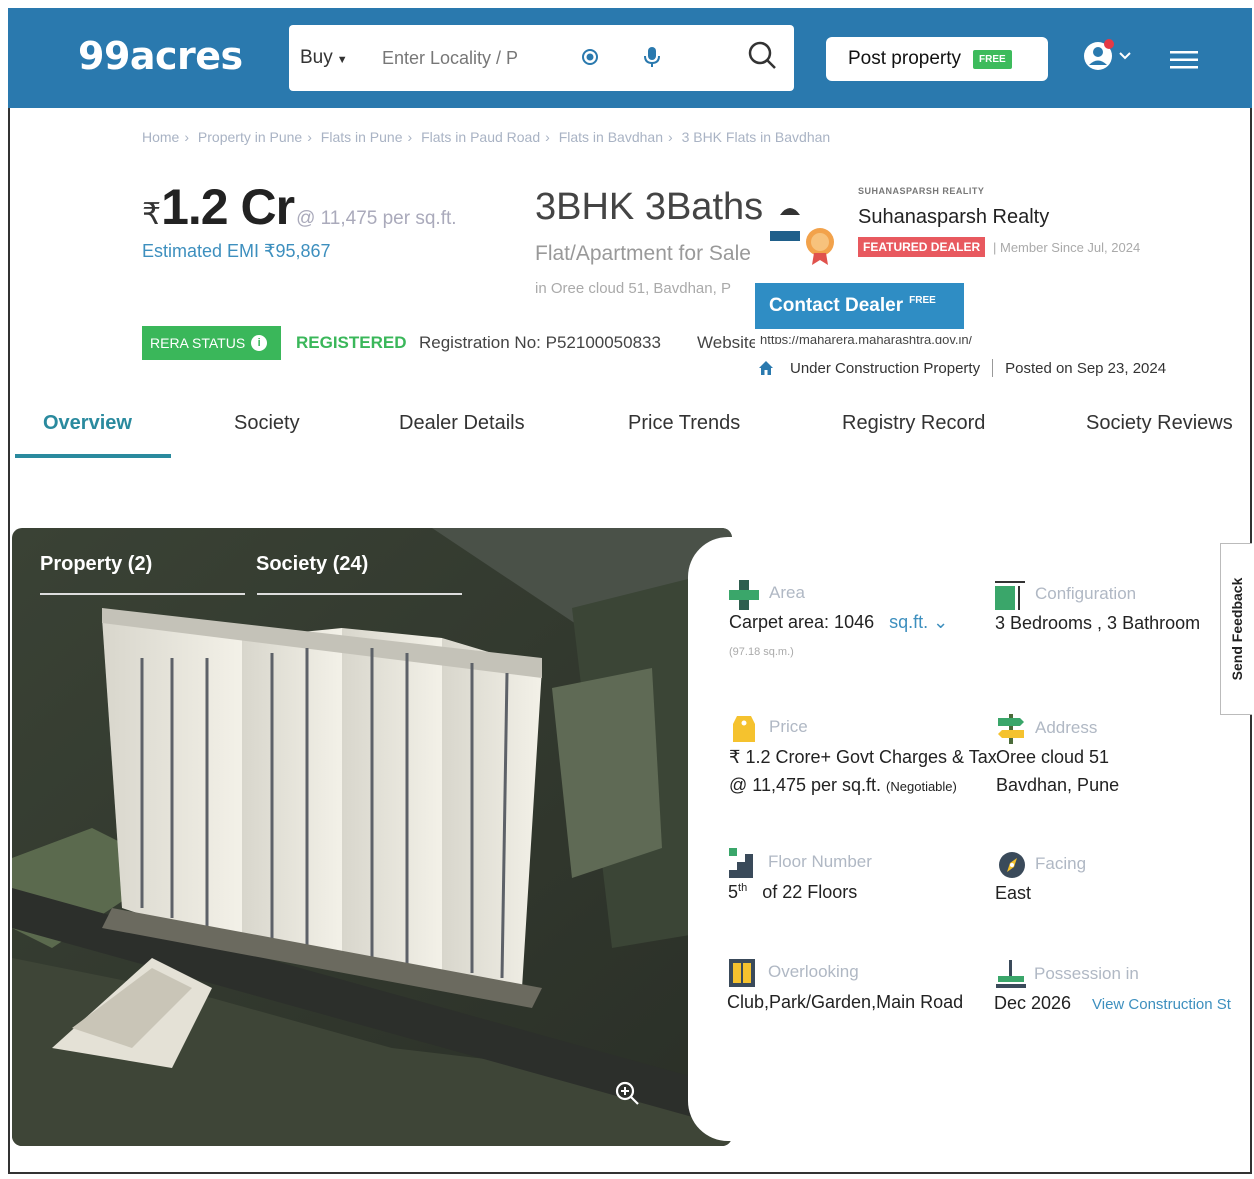 The image size is (1254, 1179). I want to click on price-tag-icon, so click(744, 729).